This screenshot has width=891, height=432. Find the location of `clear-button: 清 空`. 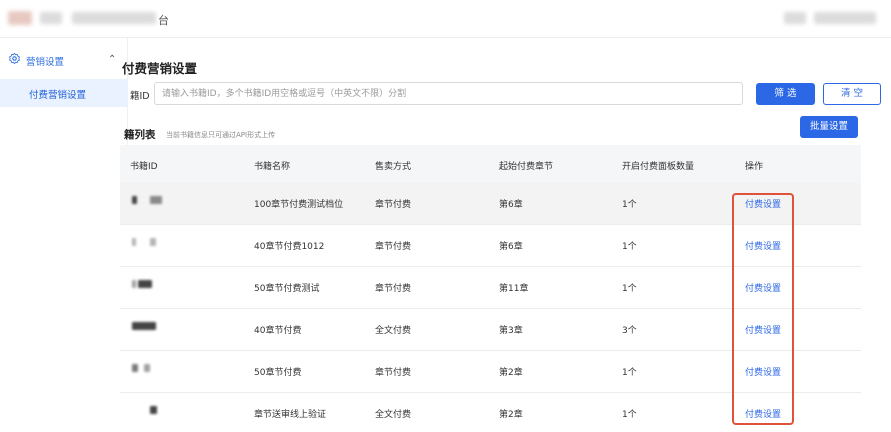

clear-button: 清 空 is located at coordinates (852, 94).